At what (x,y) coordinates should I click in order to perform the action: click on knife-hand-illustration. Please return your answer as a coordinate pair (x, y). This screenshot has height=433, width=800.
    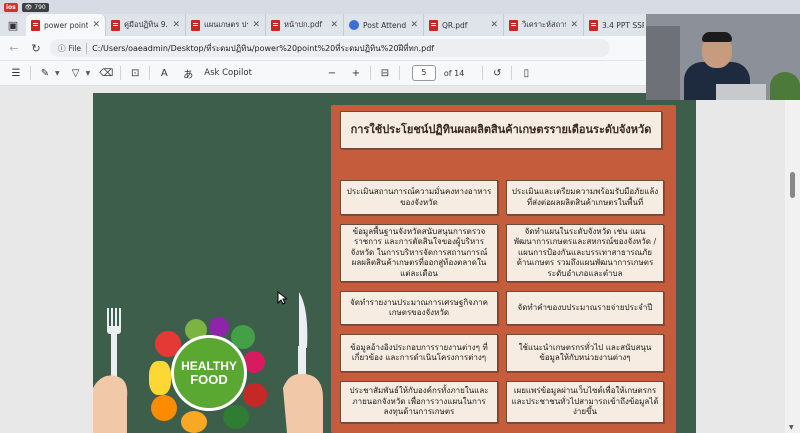
    Looking at the image, I should click on (303, 362).